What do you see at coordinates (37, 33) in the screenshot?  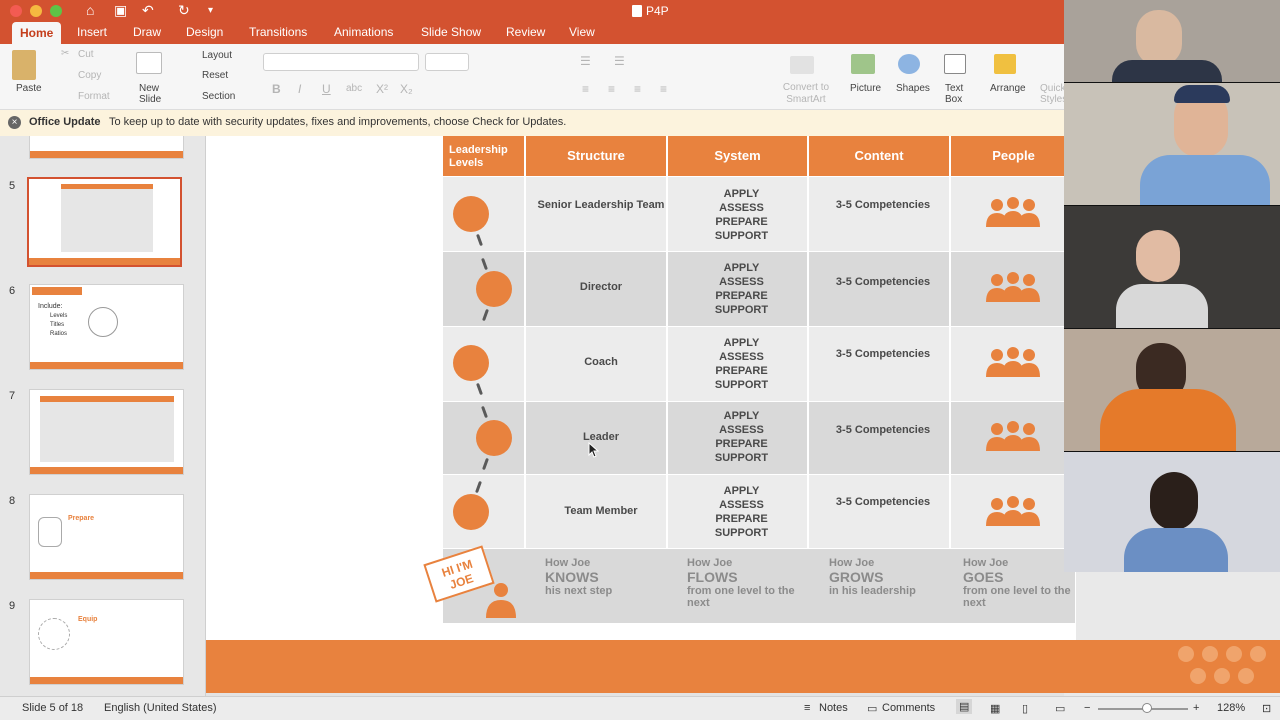 I see `tab-home: Home` at bounding box center [37, 33].